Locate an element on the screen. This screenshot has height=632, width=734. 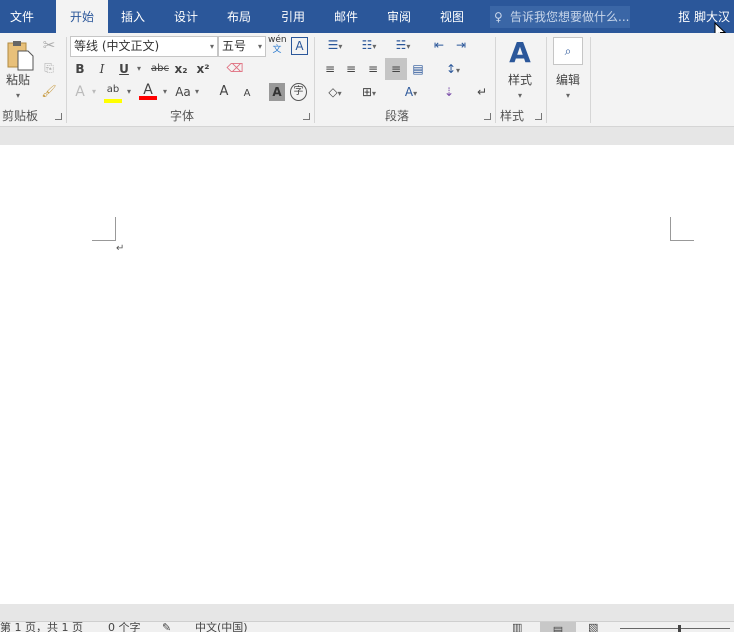
font-name-select: 等线 (中文正文) ▾ is located at coordinates (144, 46).